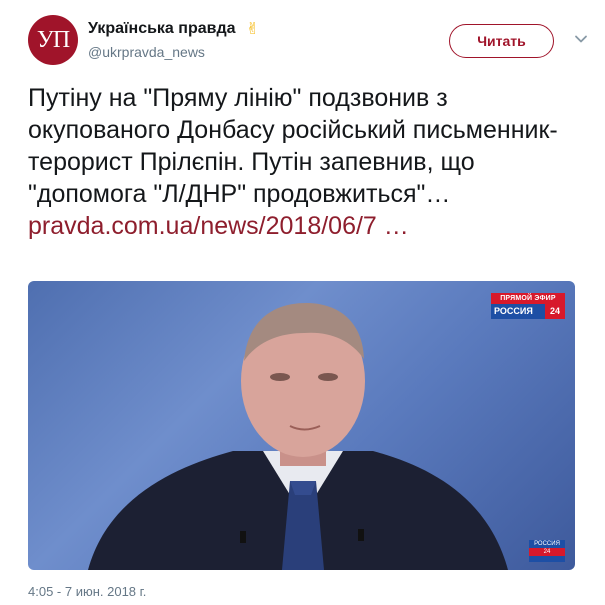 This screenshot has width=605, height=605. What do you see at coordinates (252, 29) in the screenshot?
I see `victory-hand-icon: ✌` at bounding box center [252, 29].